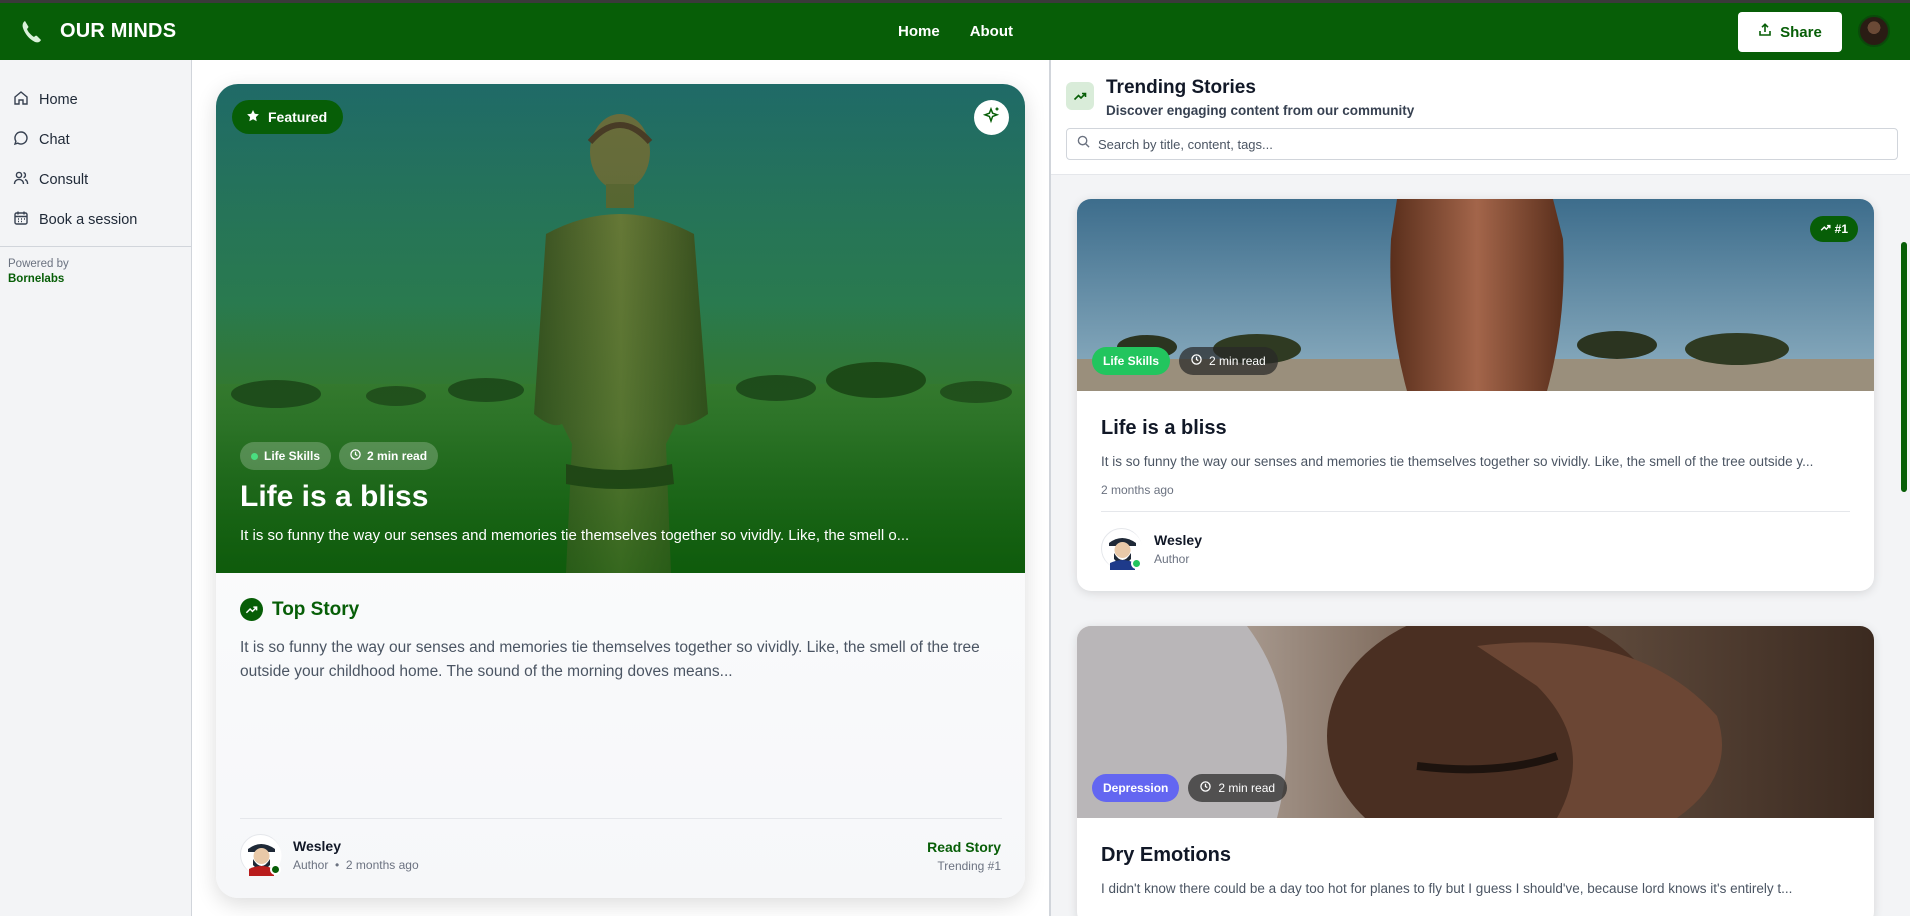 This screenshot has height=916, width=1920. I want to click on top-story-label: Top Story, so click(316, 609).